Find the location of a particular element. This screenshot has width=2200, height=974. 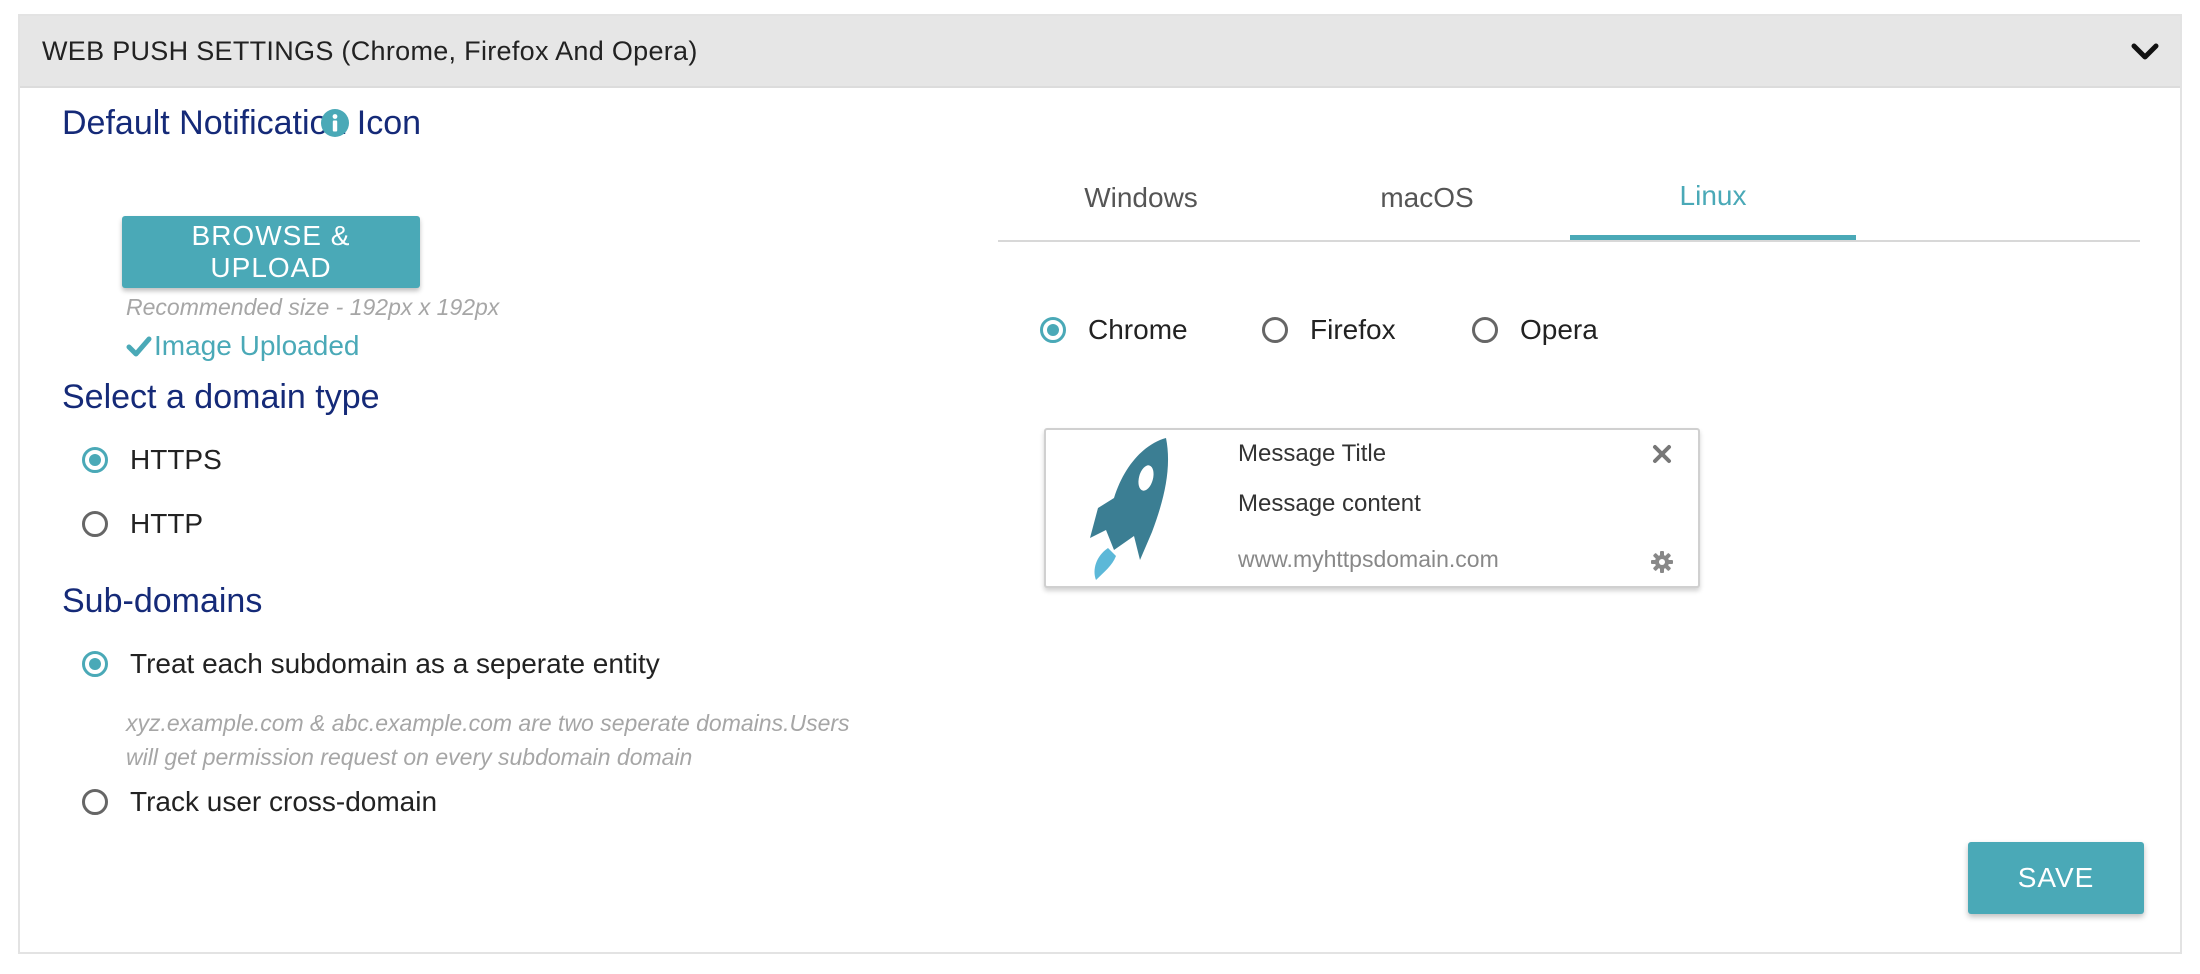

notification-url: www.myhttpsdomain.com is located at coordinates (1368, 559).